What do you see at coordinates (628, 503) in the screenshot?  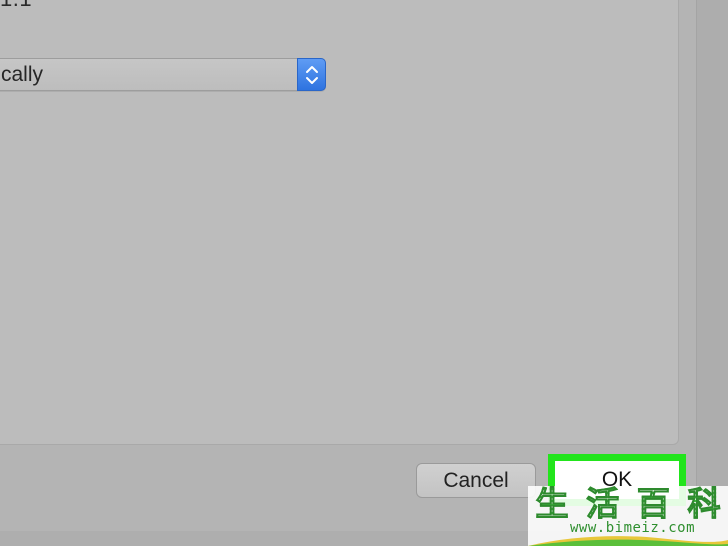 I see `watermark-chars: 生 活 百 科` at bounding box center [628, 503].